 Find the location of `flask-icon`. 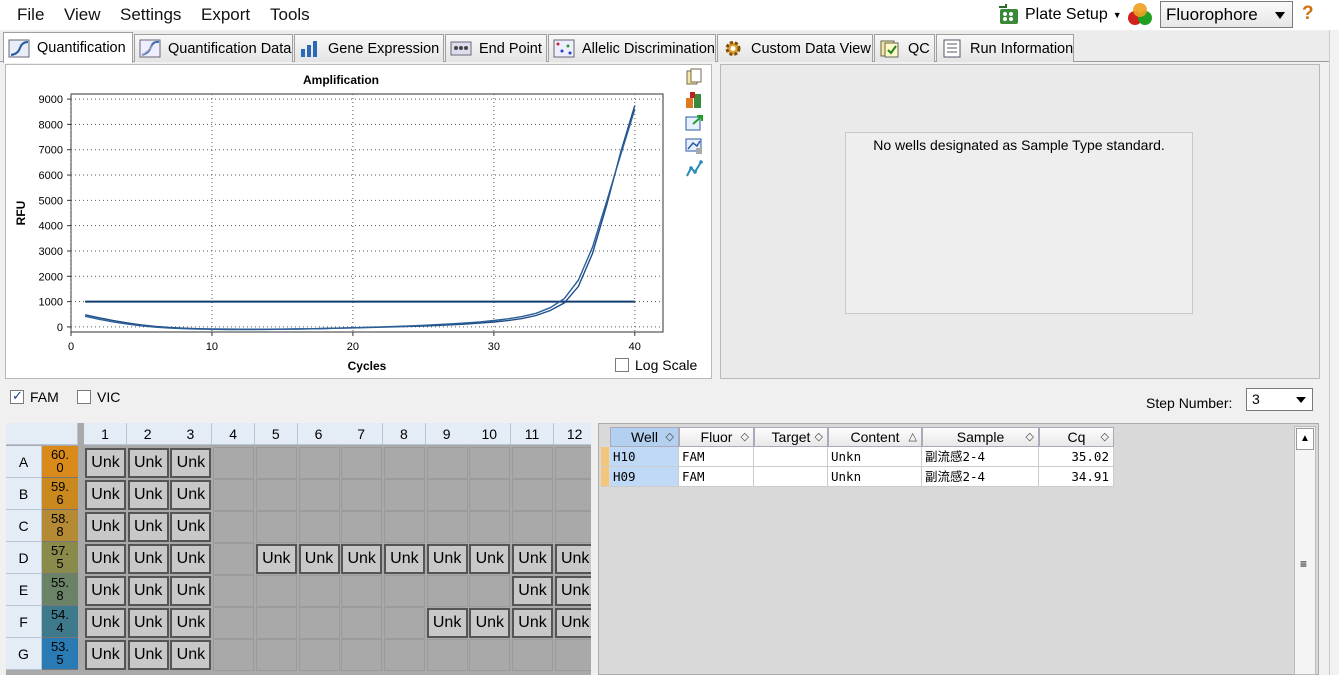

flask-icon is located at coordinates (1140, 15).